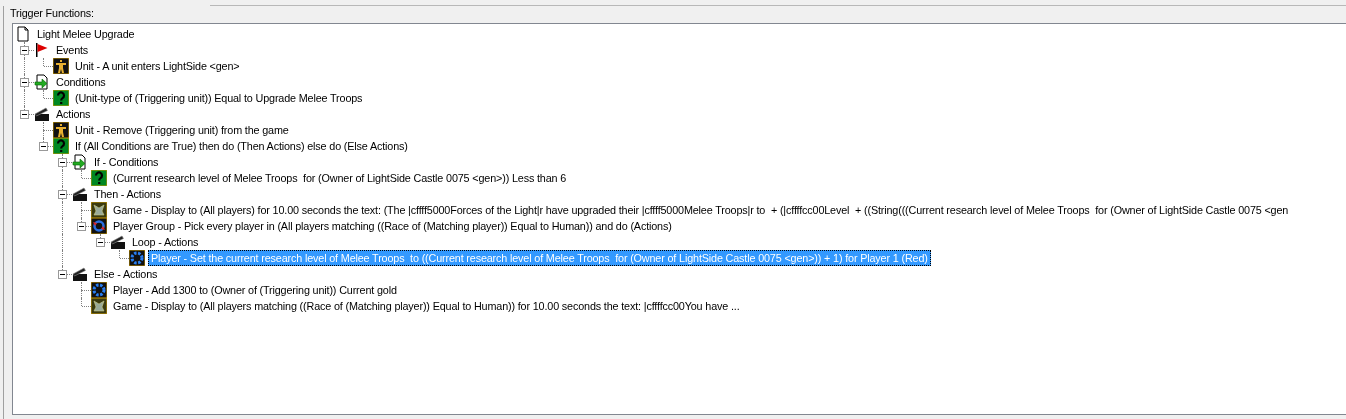 The image size is (1346, 419). I want to click on tree-item: Player Group - Pick every player in (All players matching ((Race of (Matching player)) Equal to Human)) and do (Actions), so click(392, 226).